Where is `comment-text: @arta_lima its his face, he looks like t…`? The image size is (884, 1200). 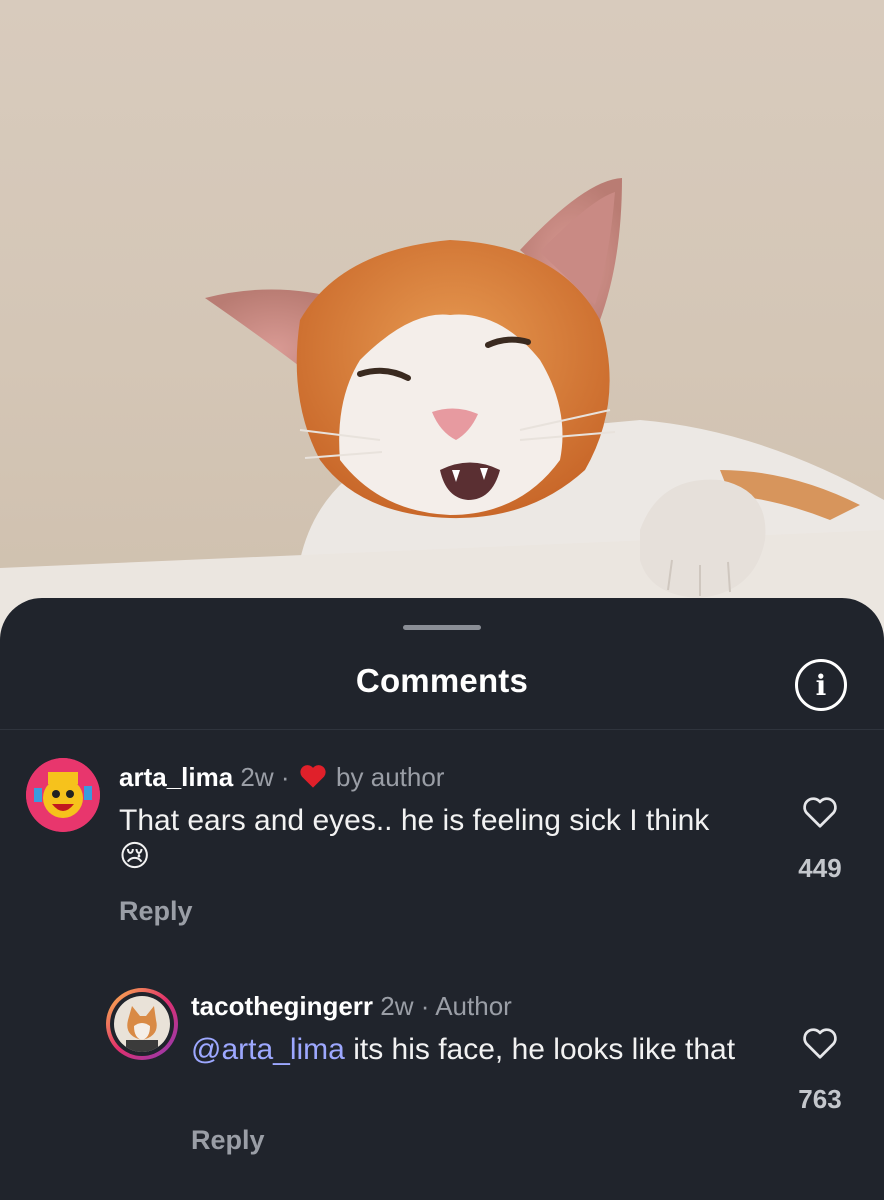
comment-text: @arta_lima its his face, he looks like t… is located at coordinates (471, 1050).